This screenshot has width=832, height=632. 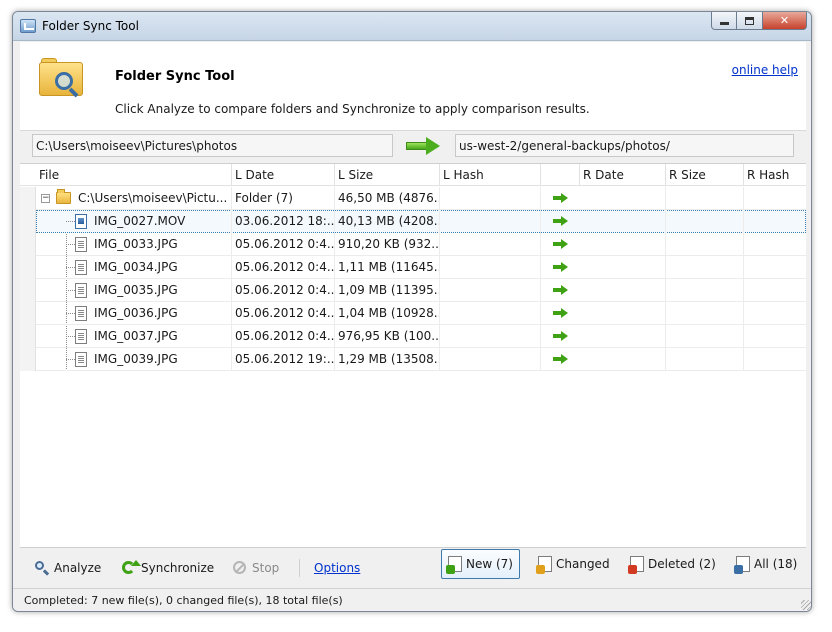 I want to click on sync-icon, so click(x=131, y=568).